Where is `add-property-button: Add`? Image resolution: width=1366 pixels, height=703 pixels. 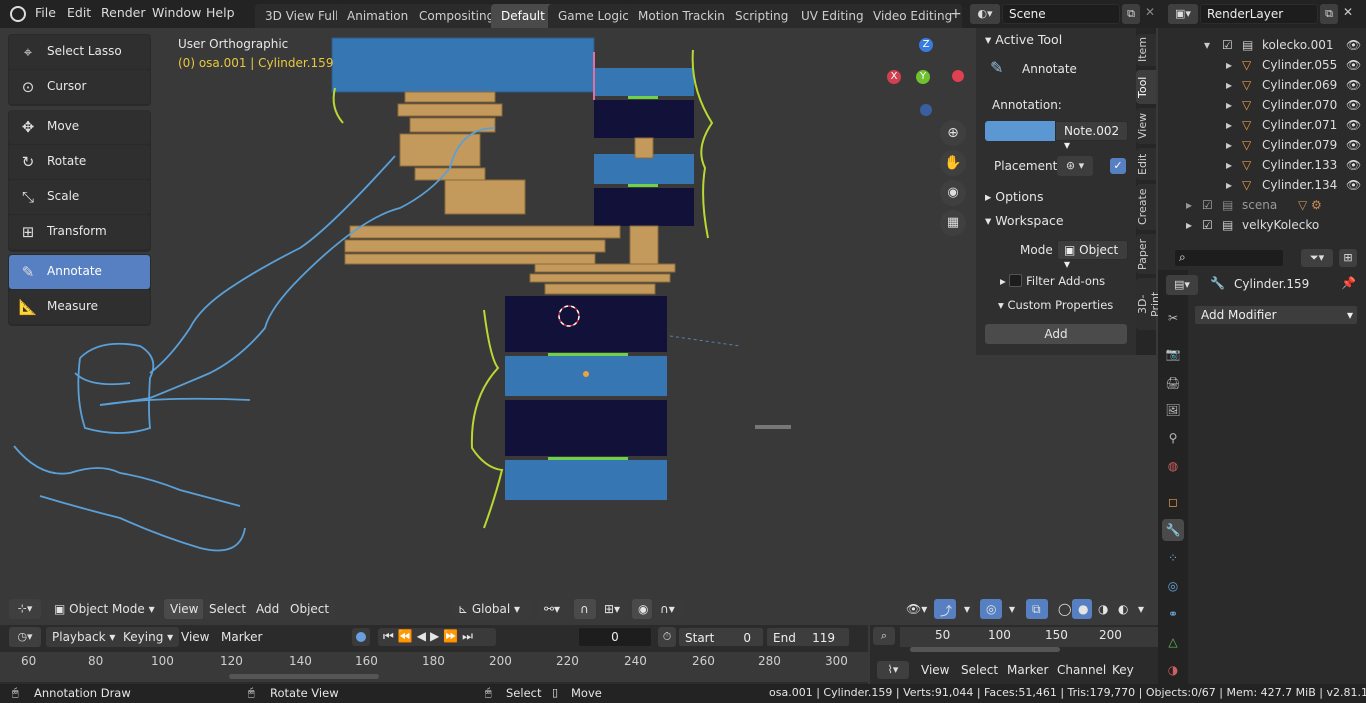
add-property-button: Add is located at coordinates (1056, 334).